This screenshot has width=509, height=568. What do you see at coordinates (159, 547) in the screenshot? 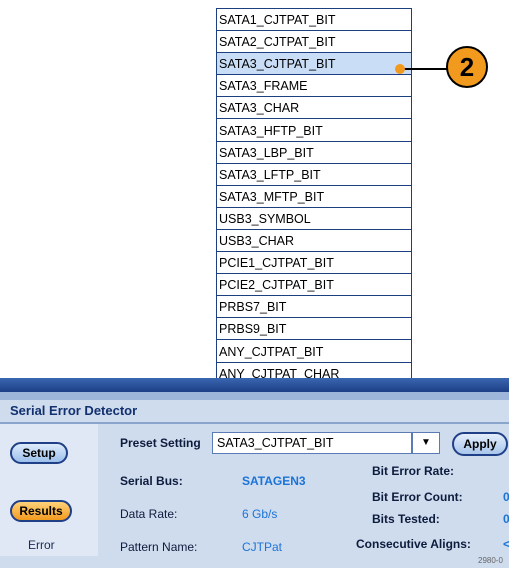
I see `pattern-name-label: Pattern Name:` at bounding box center [159, 547].